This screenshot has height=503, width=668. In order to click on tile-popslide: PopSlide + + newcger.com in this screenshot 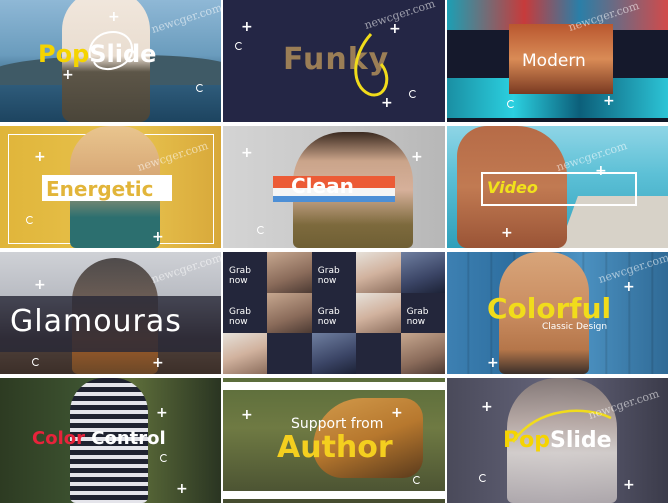, I will do `click(110, 61)`.